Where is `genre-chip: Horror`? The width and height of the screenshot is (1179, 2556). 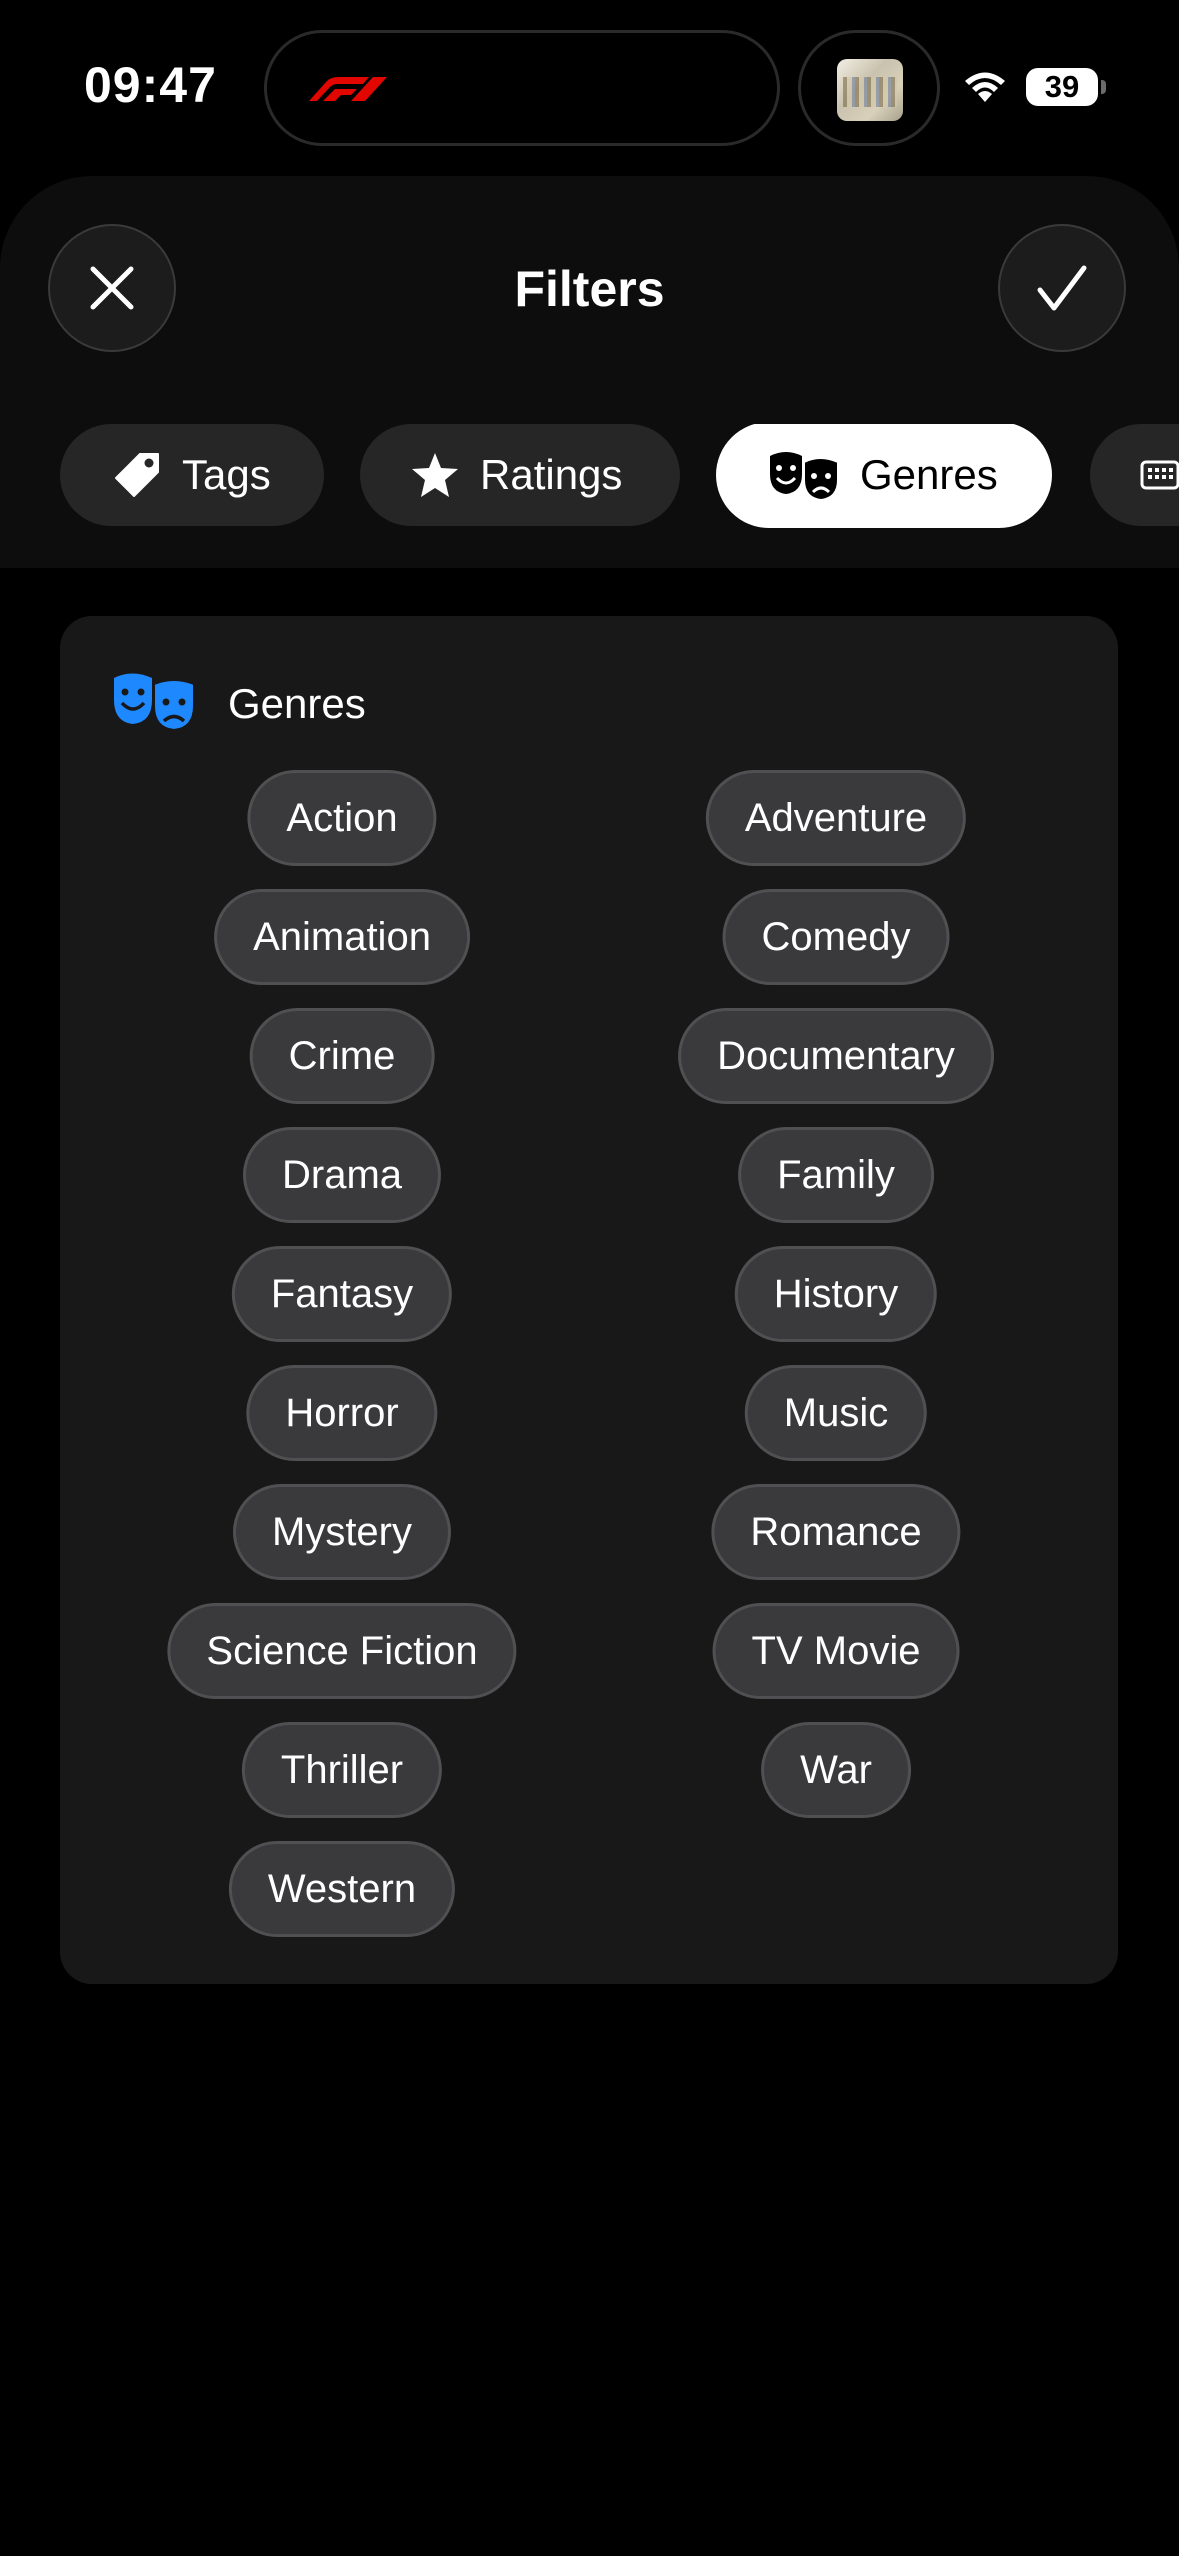
genre-chip: Horror is located at coordinates (342, 1413).